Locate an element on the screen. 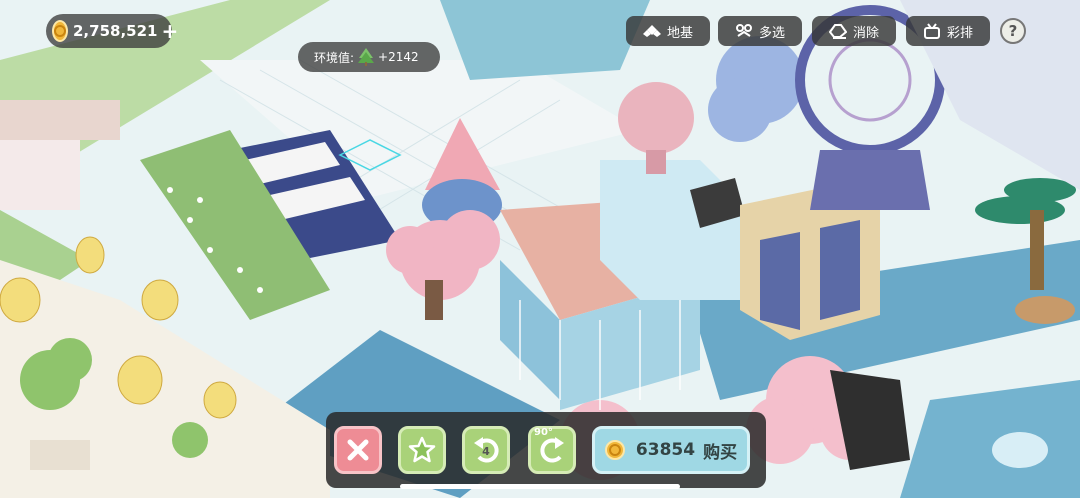 Image resolution: width=1080 pixels, height=498 pixels. store-button is located at coordinates (422, 450).